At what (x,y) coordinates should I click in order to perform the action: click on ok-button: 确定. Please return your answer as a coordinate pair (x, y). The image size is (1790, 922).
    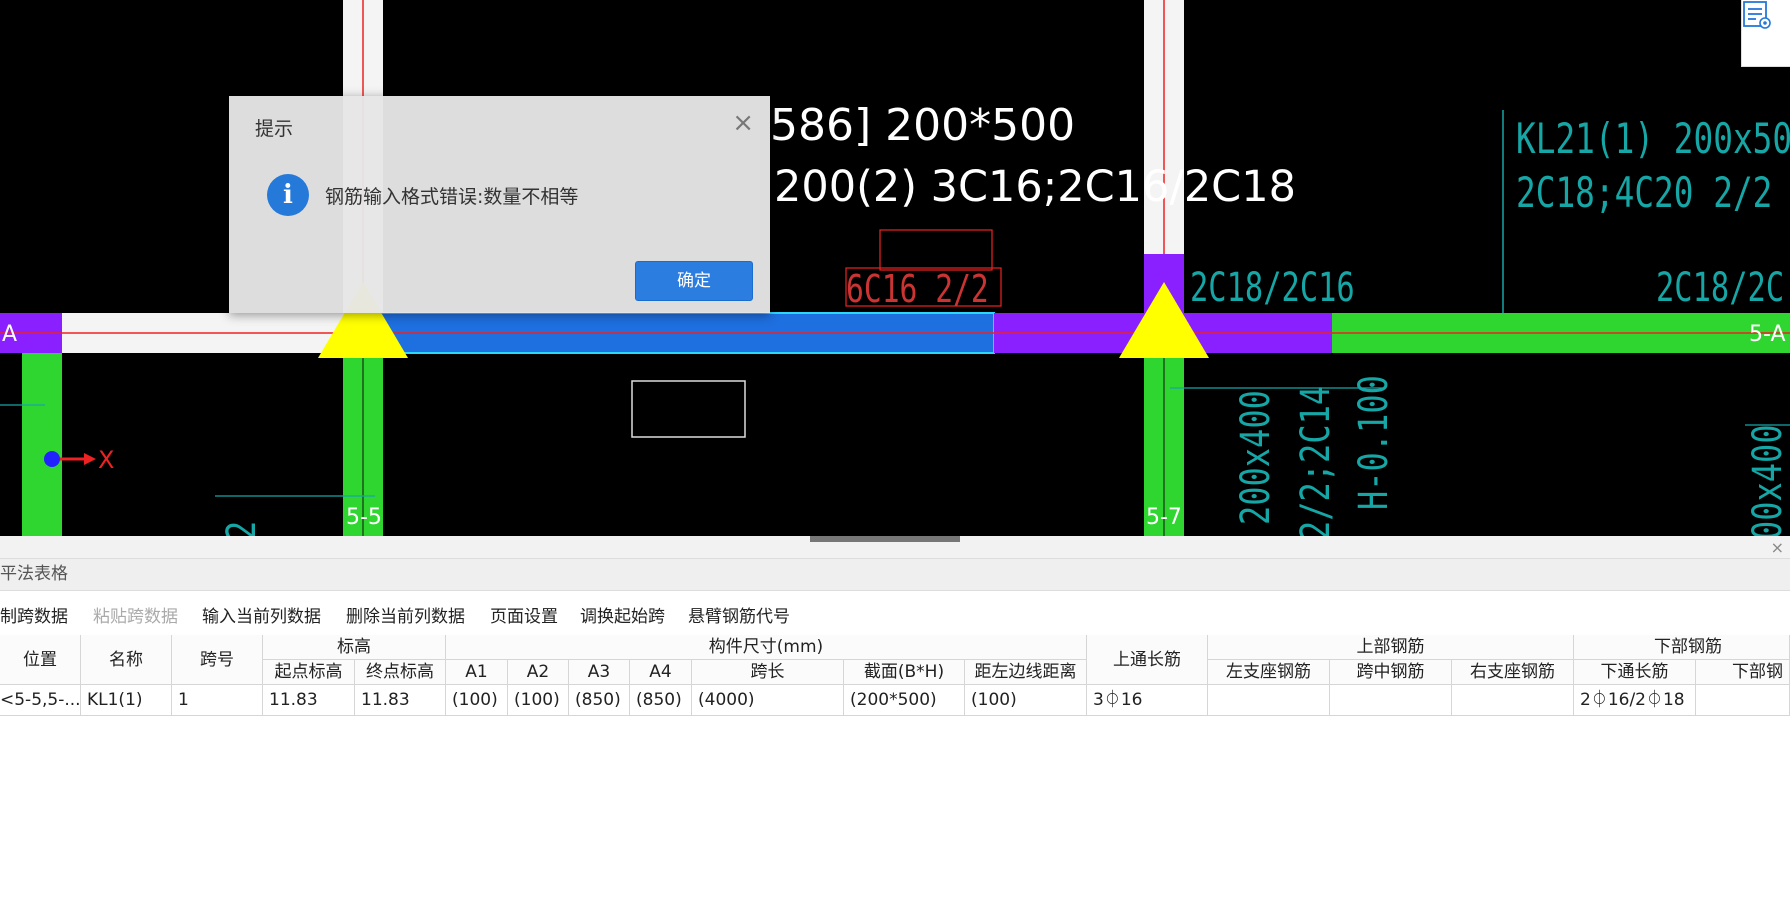
    Looking at the image, I should click on (694, 281).